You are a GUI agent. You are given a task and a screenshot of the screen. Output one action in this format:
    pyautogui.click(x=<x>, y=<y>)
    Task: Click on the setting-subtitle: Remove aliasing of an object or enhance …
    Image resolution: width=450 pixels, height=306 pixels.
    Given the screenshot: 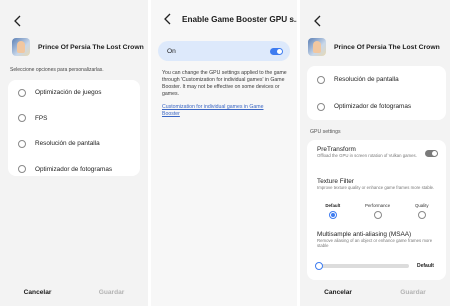 What is the action you would take?
    pyautogui.click(x=375, y=243)
    